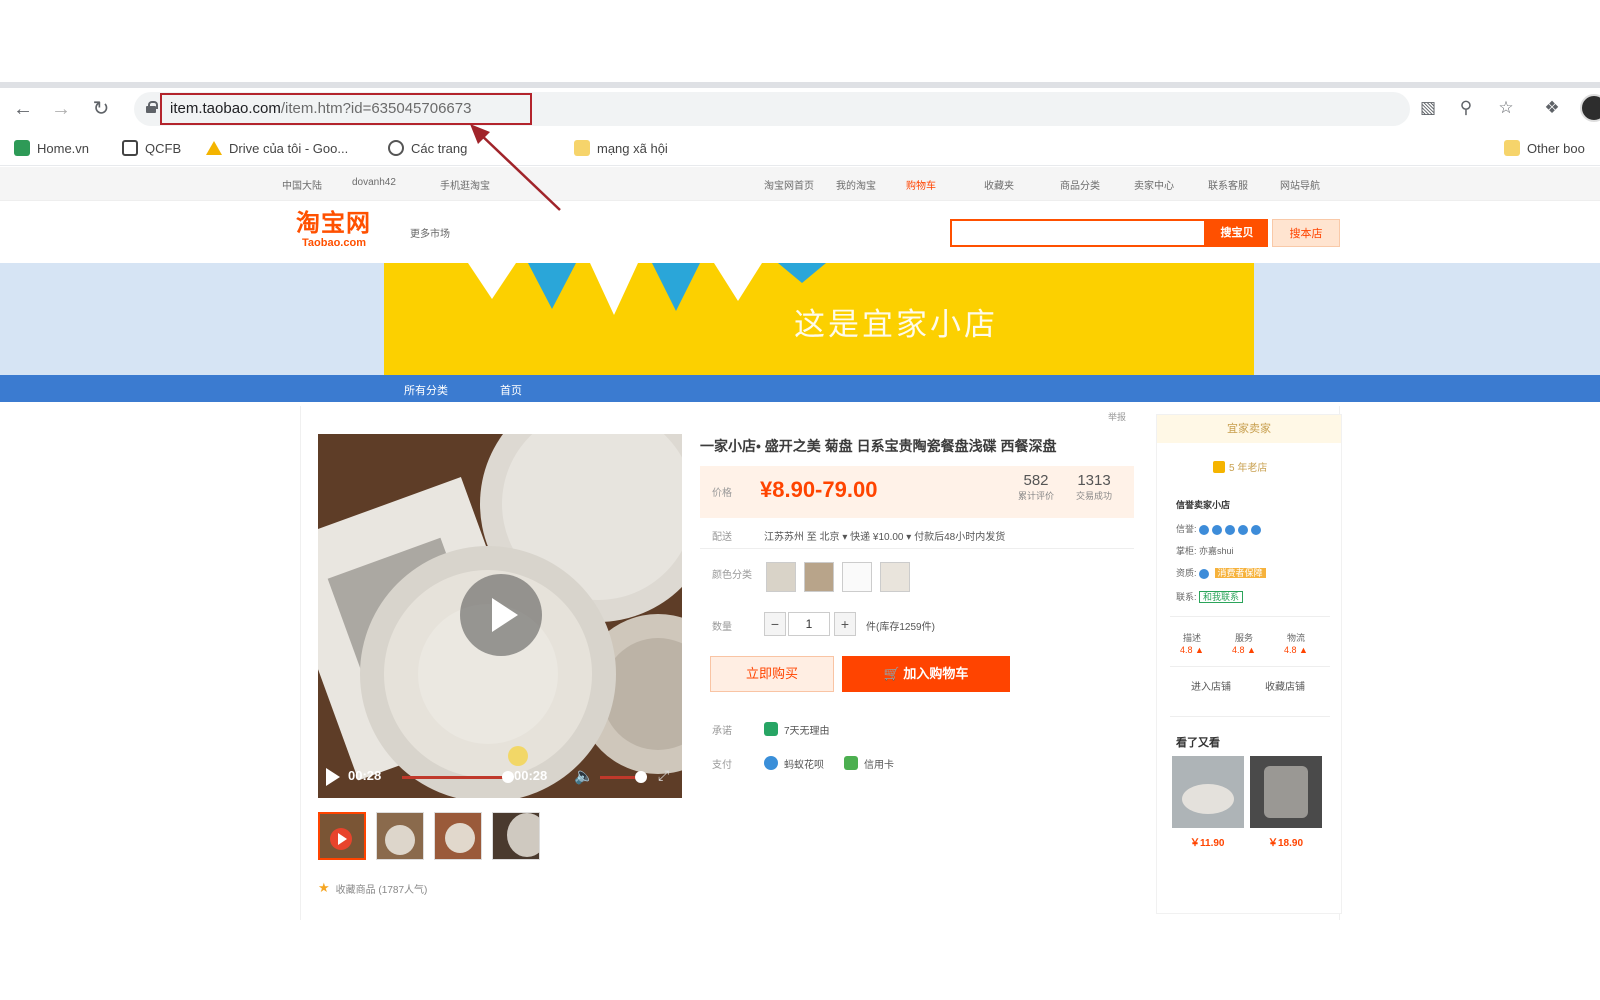  Describe the element at coordinates (771, 763) in the screenshot. I see `huabei-icon` at that location.